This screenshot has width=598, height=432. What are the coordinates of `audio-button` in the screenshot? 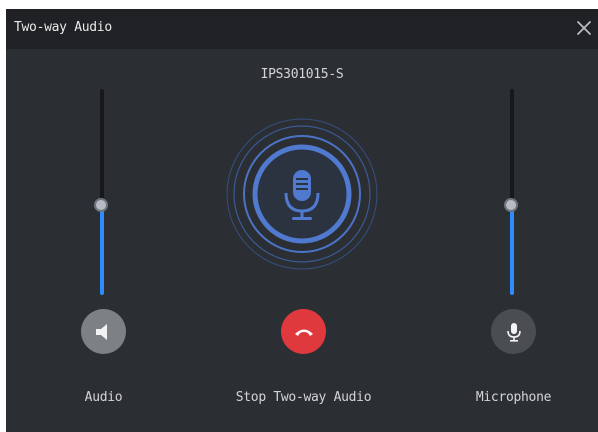 It's located at (103, 331).